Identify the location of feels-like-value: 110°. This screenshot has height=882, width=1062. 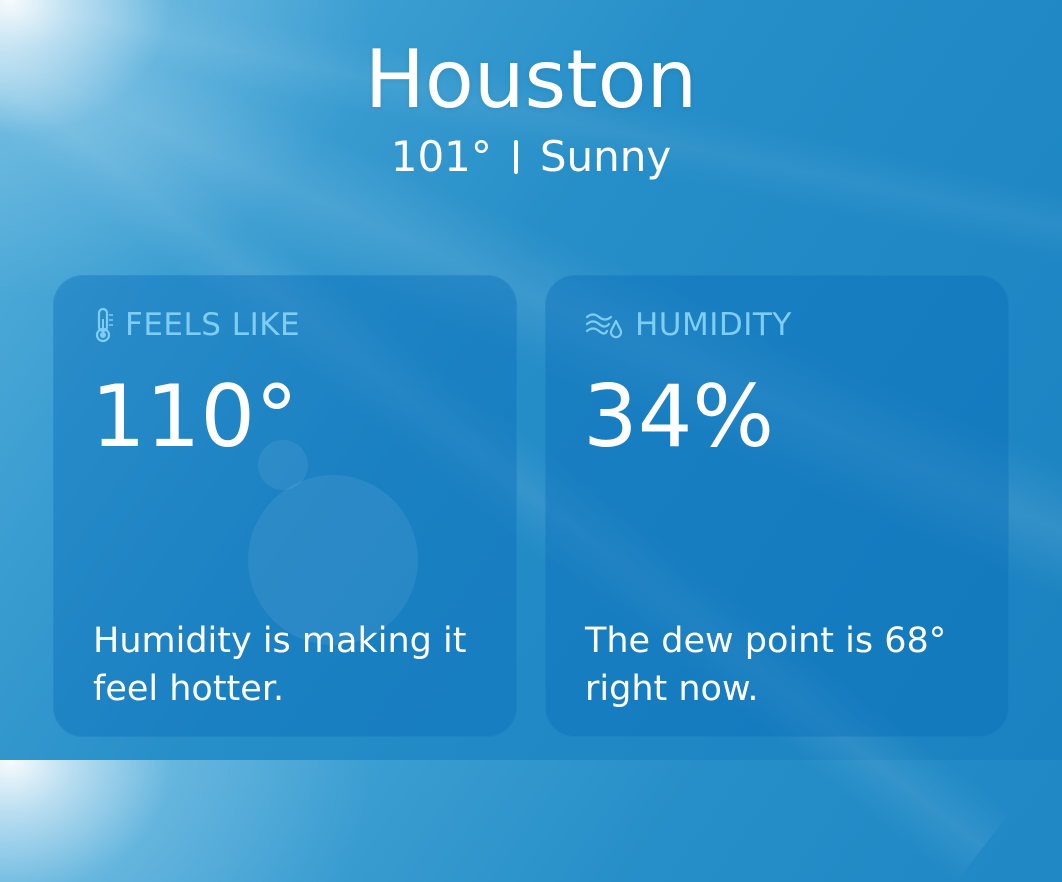
(195, 417).